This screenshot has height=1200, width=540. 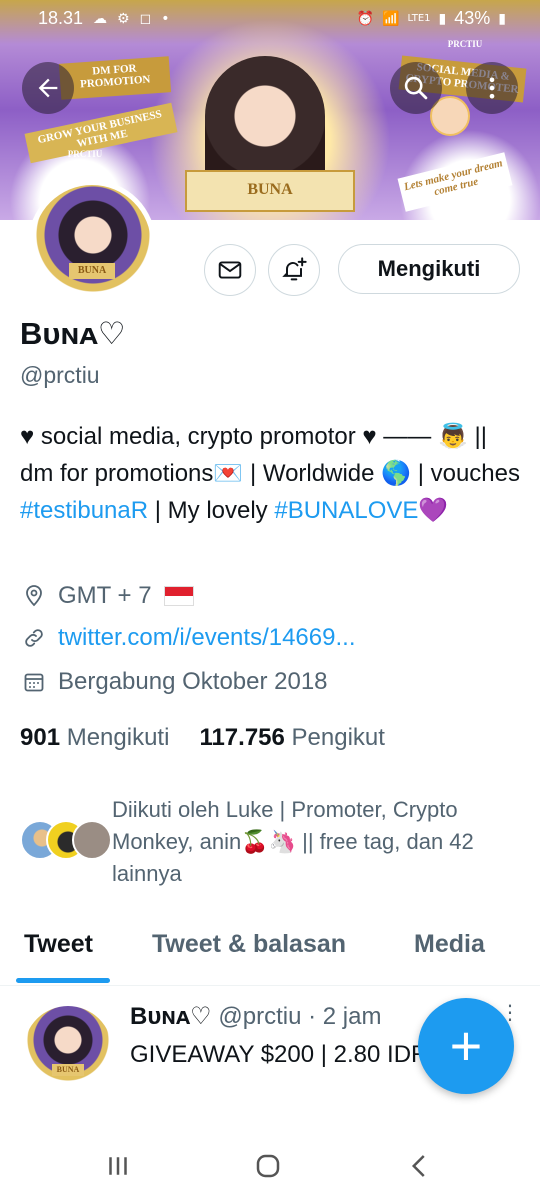 What do you see at coordinates (66, 840) in the screenshot?
I see `mutual-avatars` at bounding box center [66, 840].